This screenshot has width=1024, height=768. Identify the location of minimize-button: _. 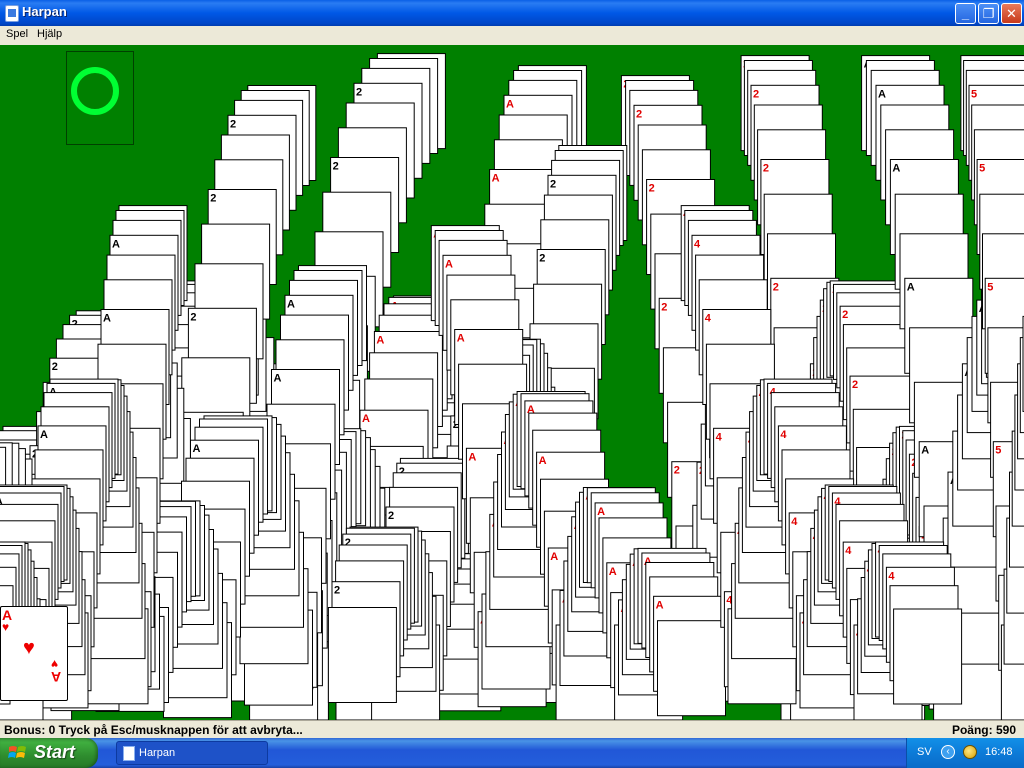
(965, 13).